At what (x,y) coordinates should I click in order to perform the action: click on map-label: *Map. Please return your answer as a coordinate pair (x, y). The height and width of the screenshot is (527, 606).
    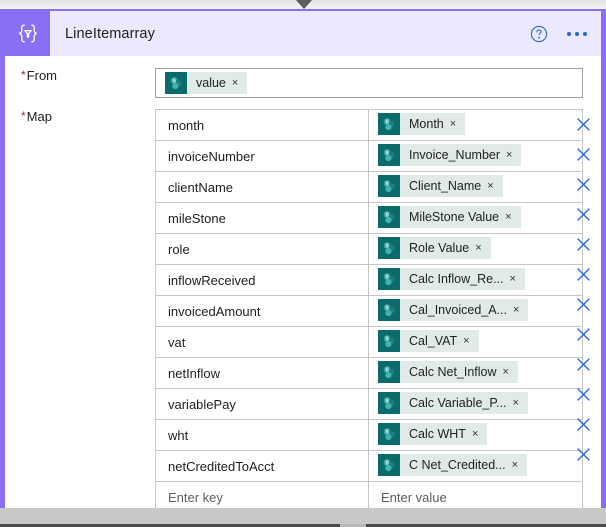
    Looking at the image, I should click on (80, 116).